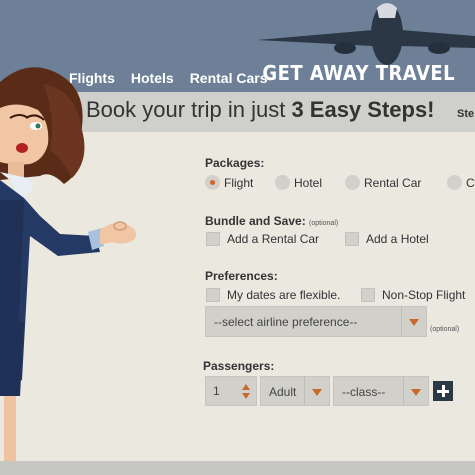 This screenshot has height=475, width=475. Describe the element at coordinates (212, 182) in the screenshot. I see `radio-selected-icon` at that location.